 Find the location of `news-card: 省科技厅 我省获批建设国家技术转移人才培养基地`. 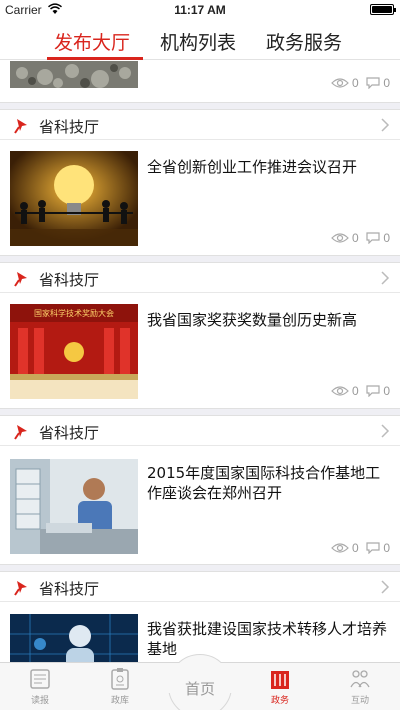

news-card: 省科技厅 我省获批建设国家技术转移人才培养基地 is located at coordinates (200, 617).